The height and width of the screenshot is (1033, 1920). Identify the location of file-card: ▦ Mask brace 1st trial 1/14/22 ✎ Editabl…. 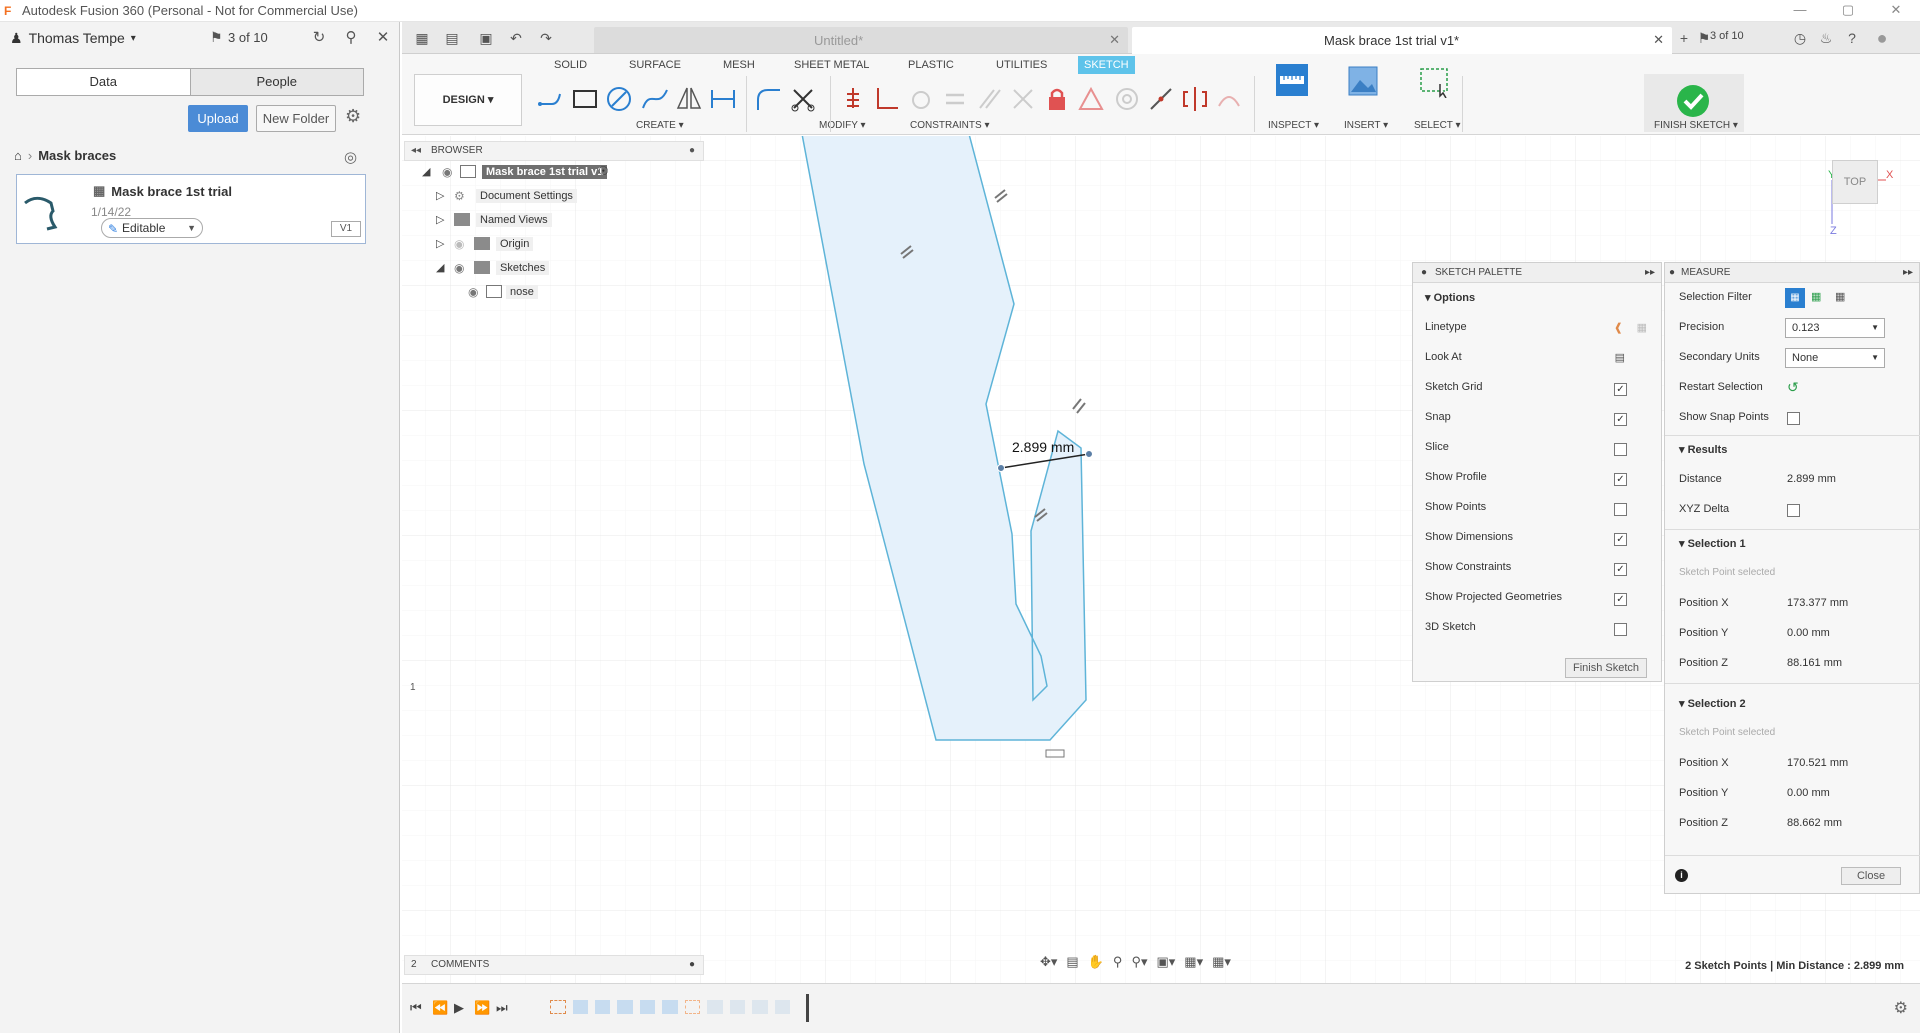
(191, 209).